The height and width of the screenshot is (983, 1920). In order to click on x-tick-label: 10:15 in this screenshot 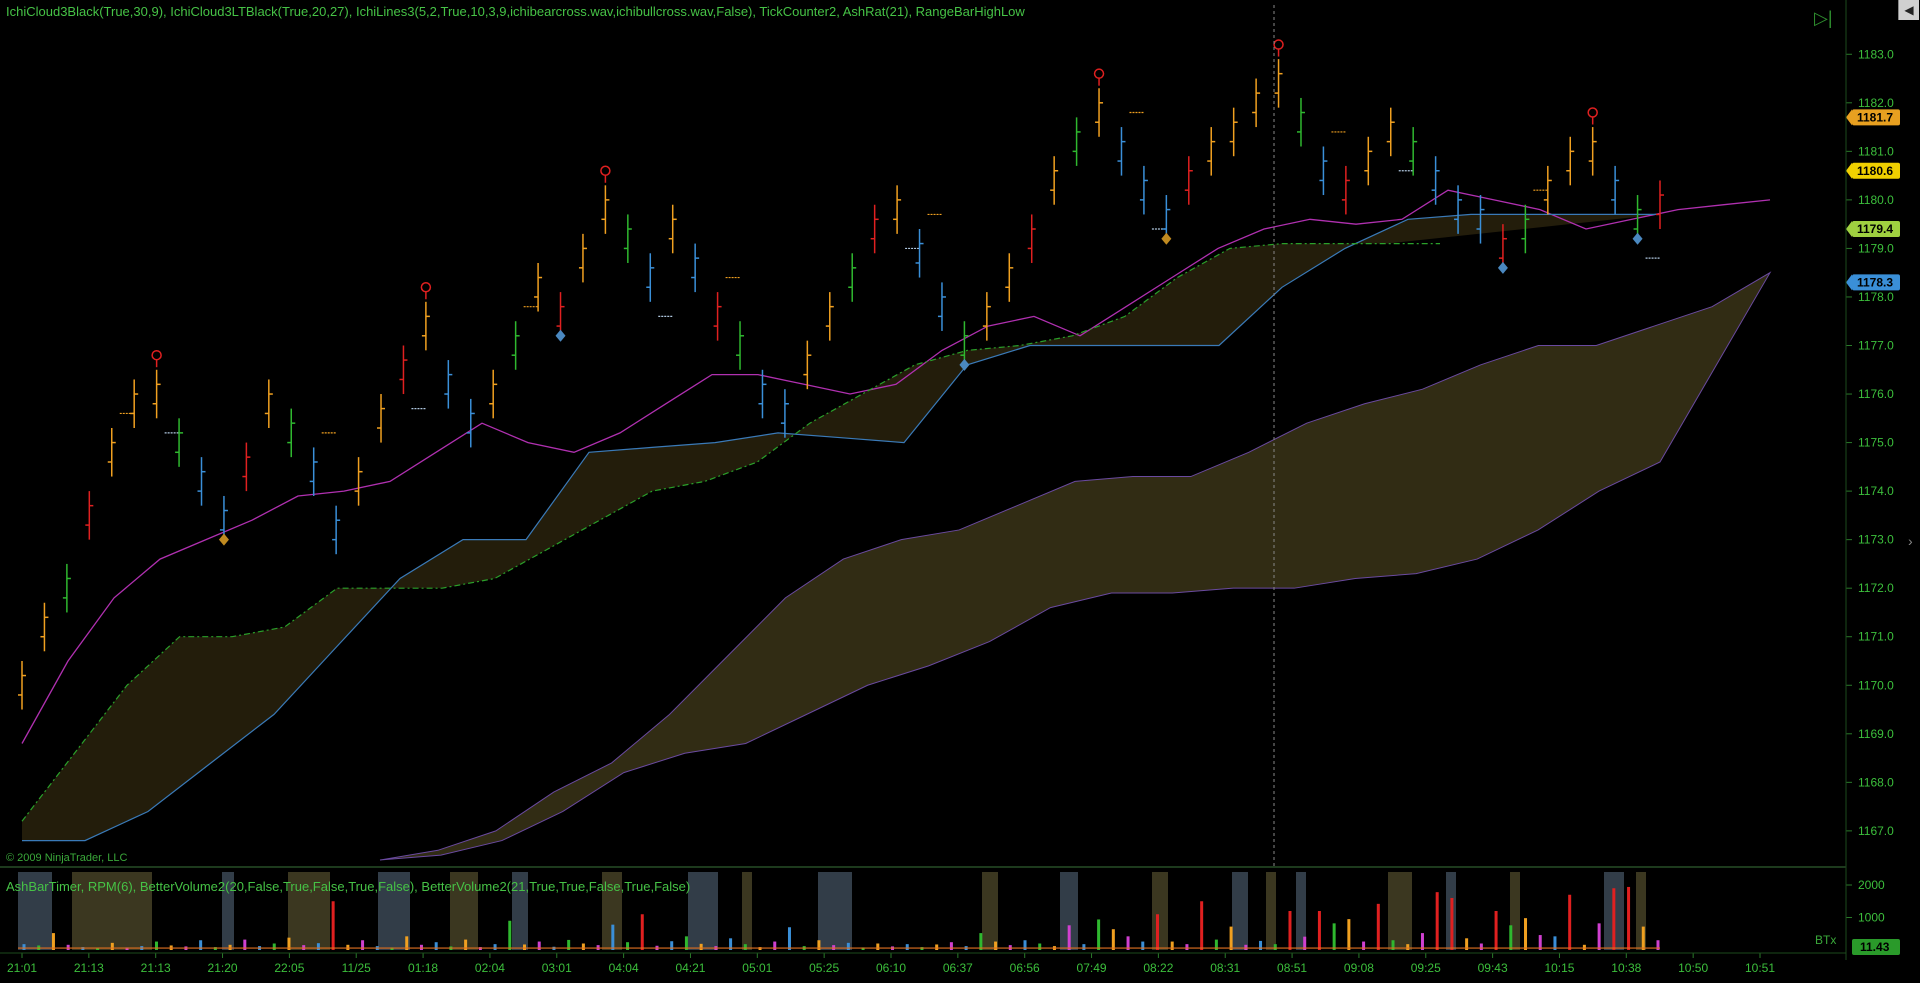, I will do `click(1559, 968)`.